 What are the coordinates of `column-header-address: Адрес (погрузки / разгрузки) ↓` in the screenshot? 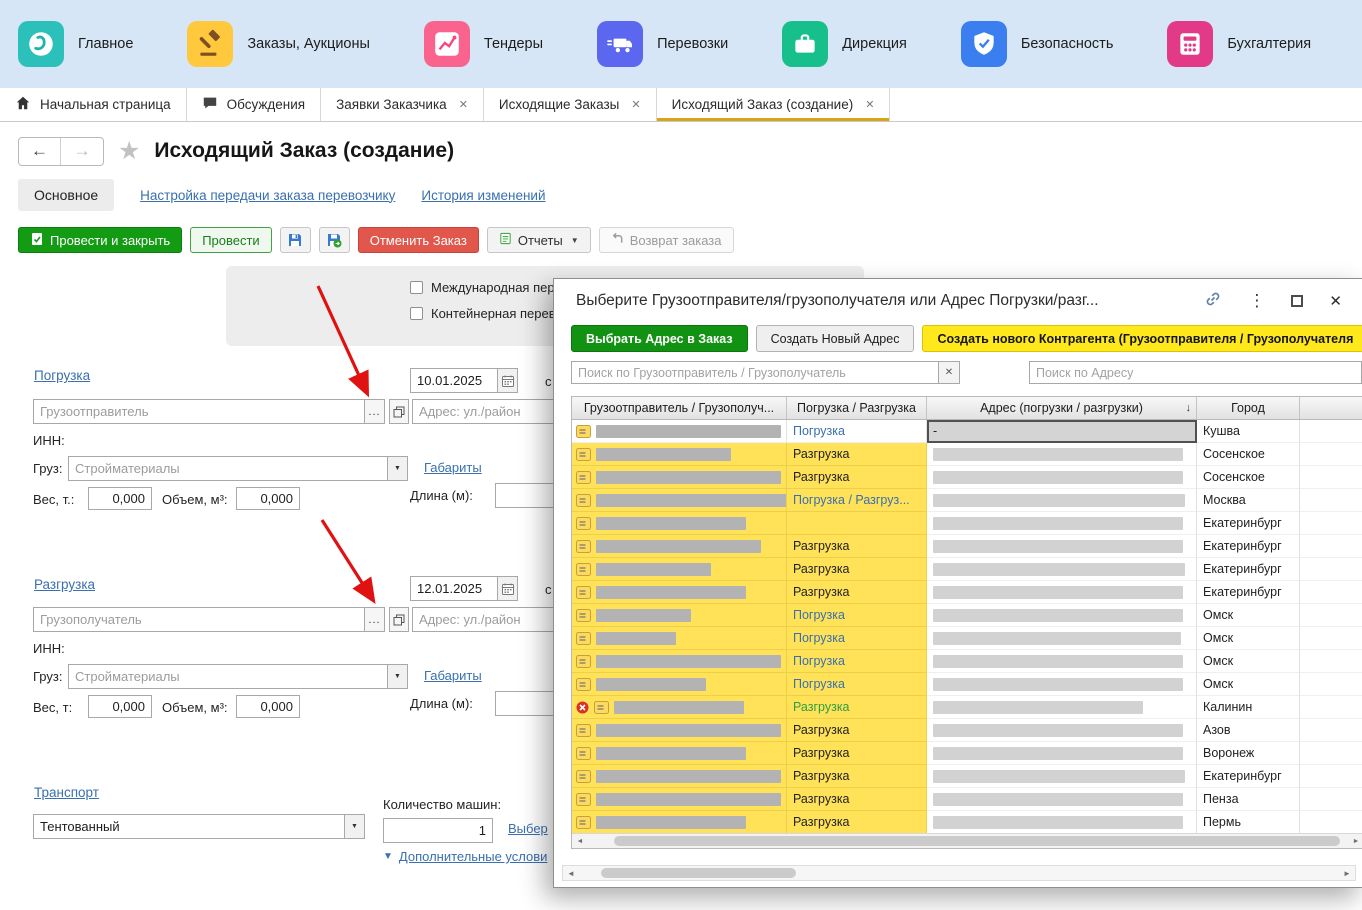 It's located at (1062, 408).